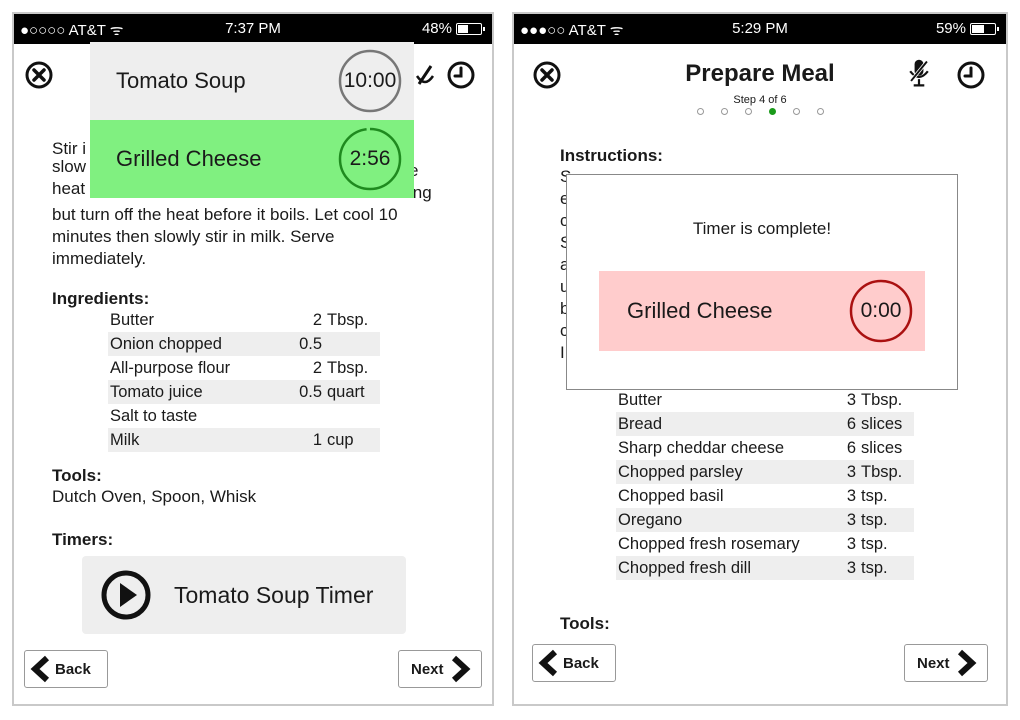  I want to click on ingredient-name: Chopped fresh dill, so click(684, 567).